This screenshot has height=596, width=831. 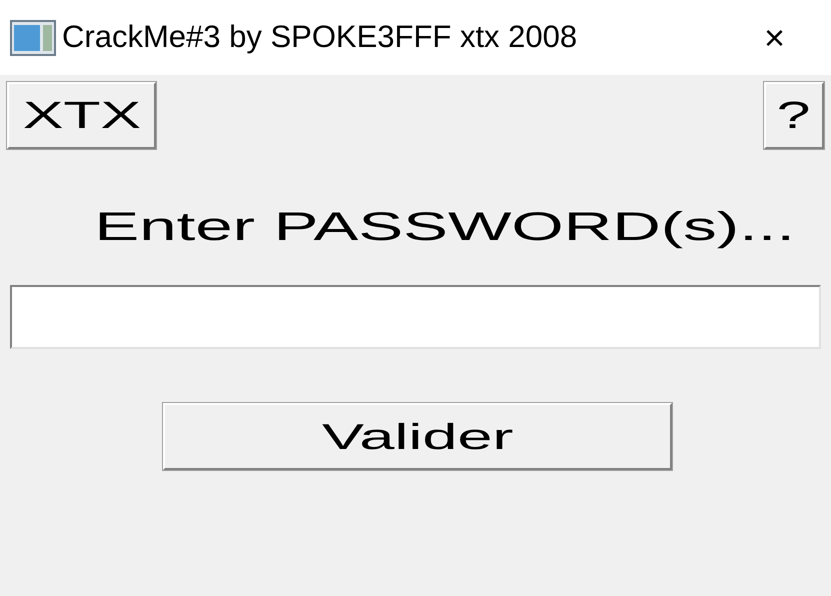 What do you see at coordinates (417, 436) in the screenshot?
I see `valider-button: Valider` at bounding box center [417, 436].